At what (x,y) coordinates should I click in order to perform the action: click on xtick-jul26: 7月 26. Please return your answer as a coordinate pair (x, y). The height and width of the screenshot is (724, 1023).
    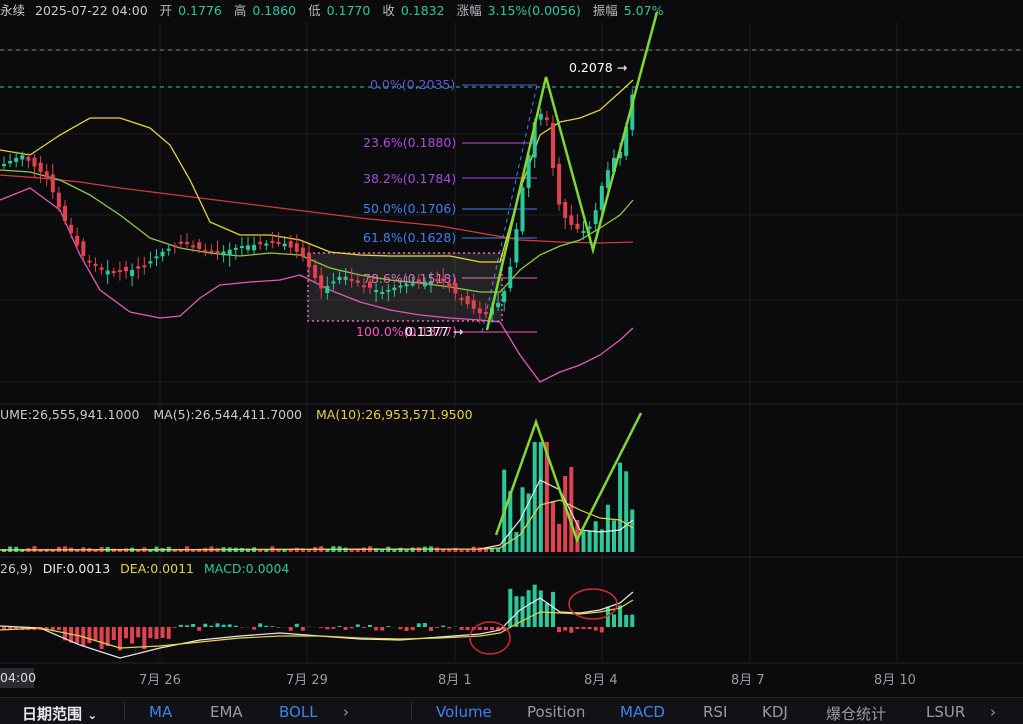
    Looking at the image, I should click on (160, 678).